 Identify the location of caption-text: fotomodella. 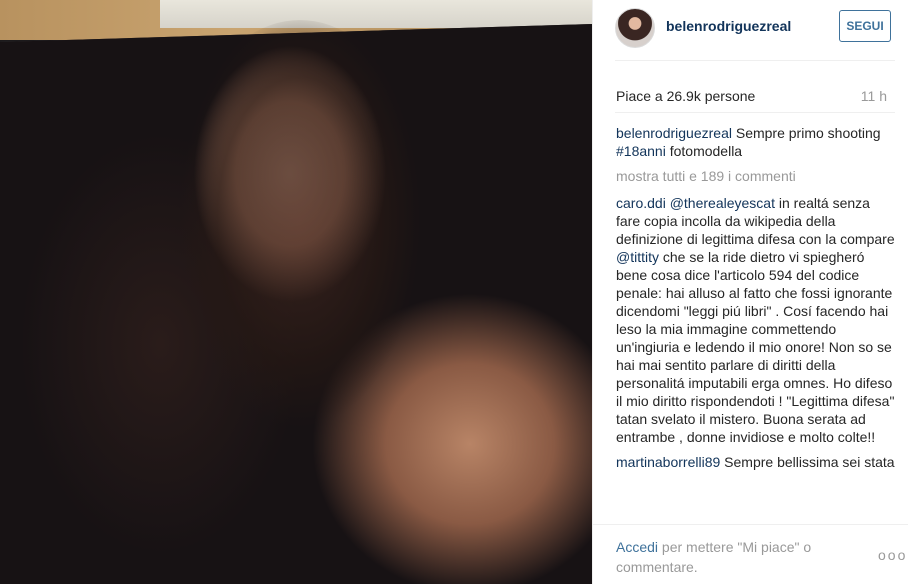
(704, 151).